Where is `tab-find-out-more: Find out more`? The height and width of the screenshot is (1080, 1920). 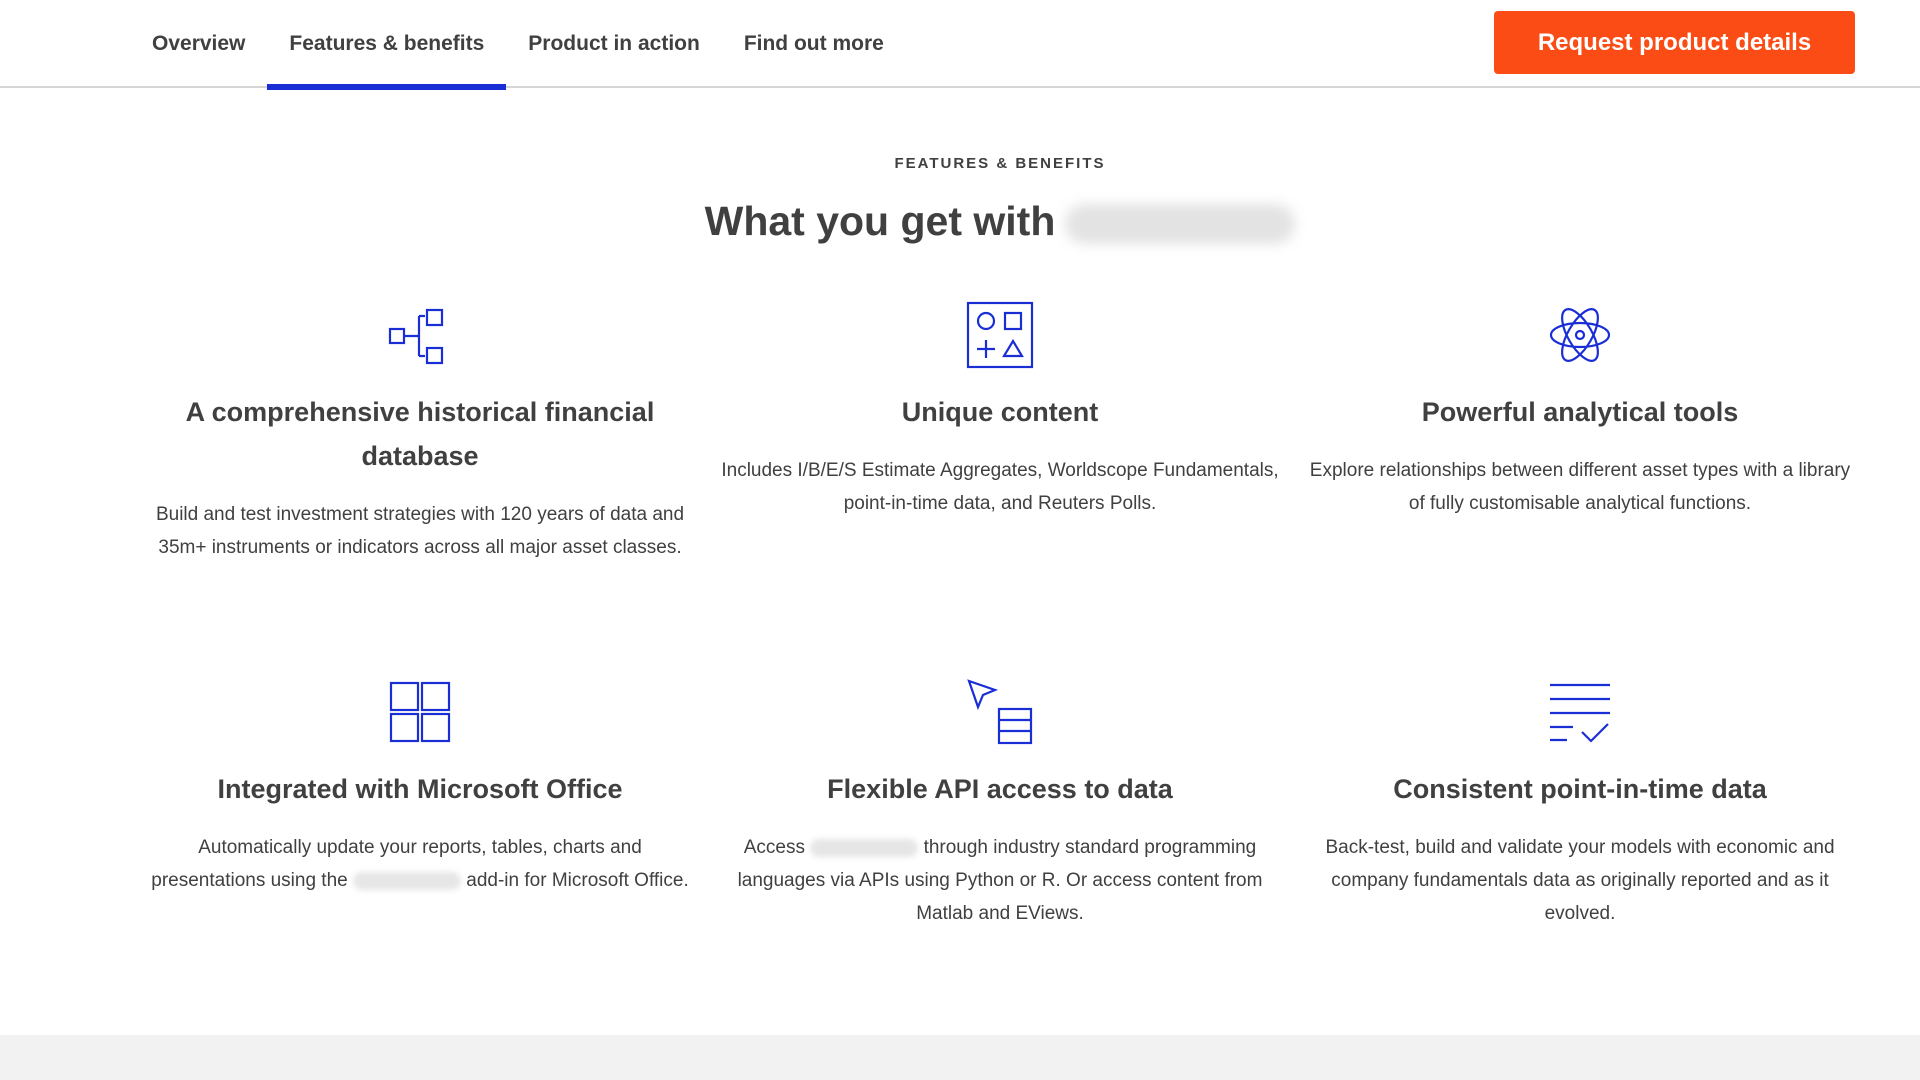
tab-find-out-more: Find out more is located at coordinates (814, 44).